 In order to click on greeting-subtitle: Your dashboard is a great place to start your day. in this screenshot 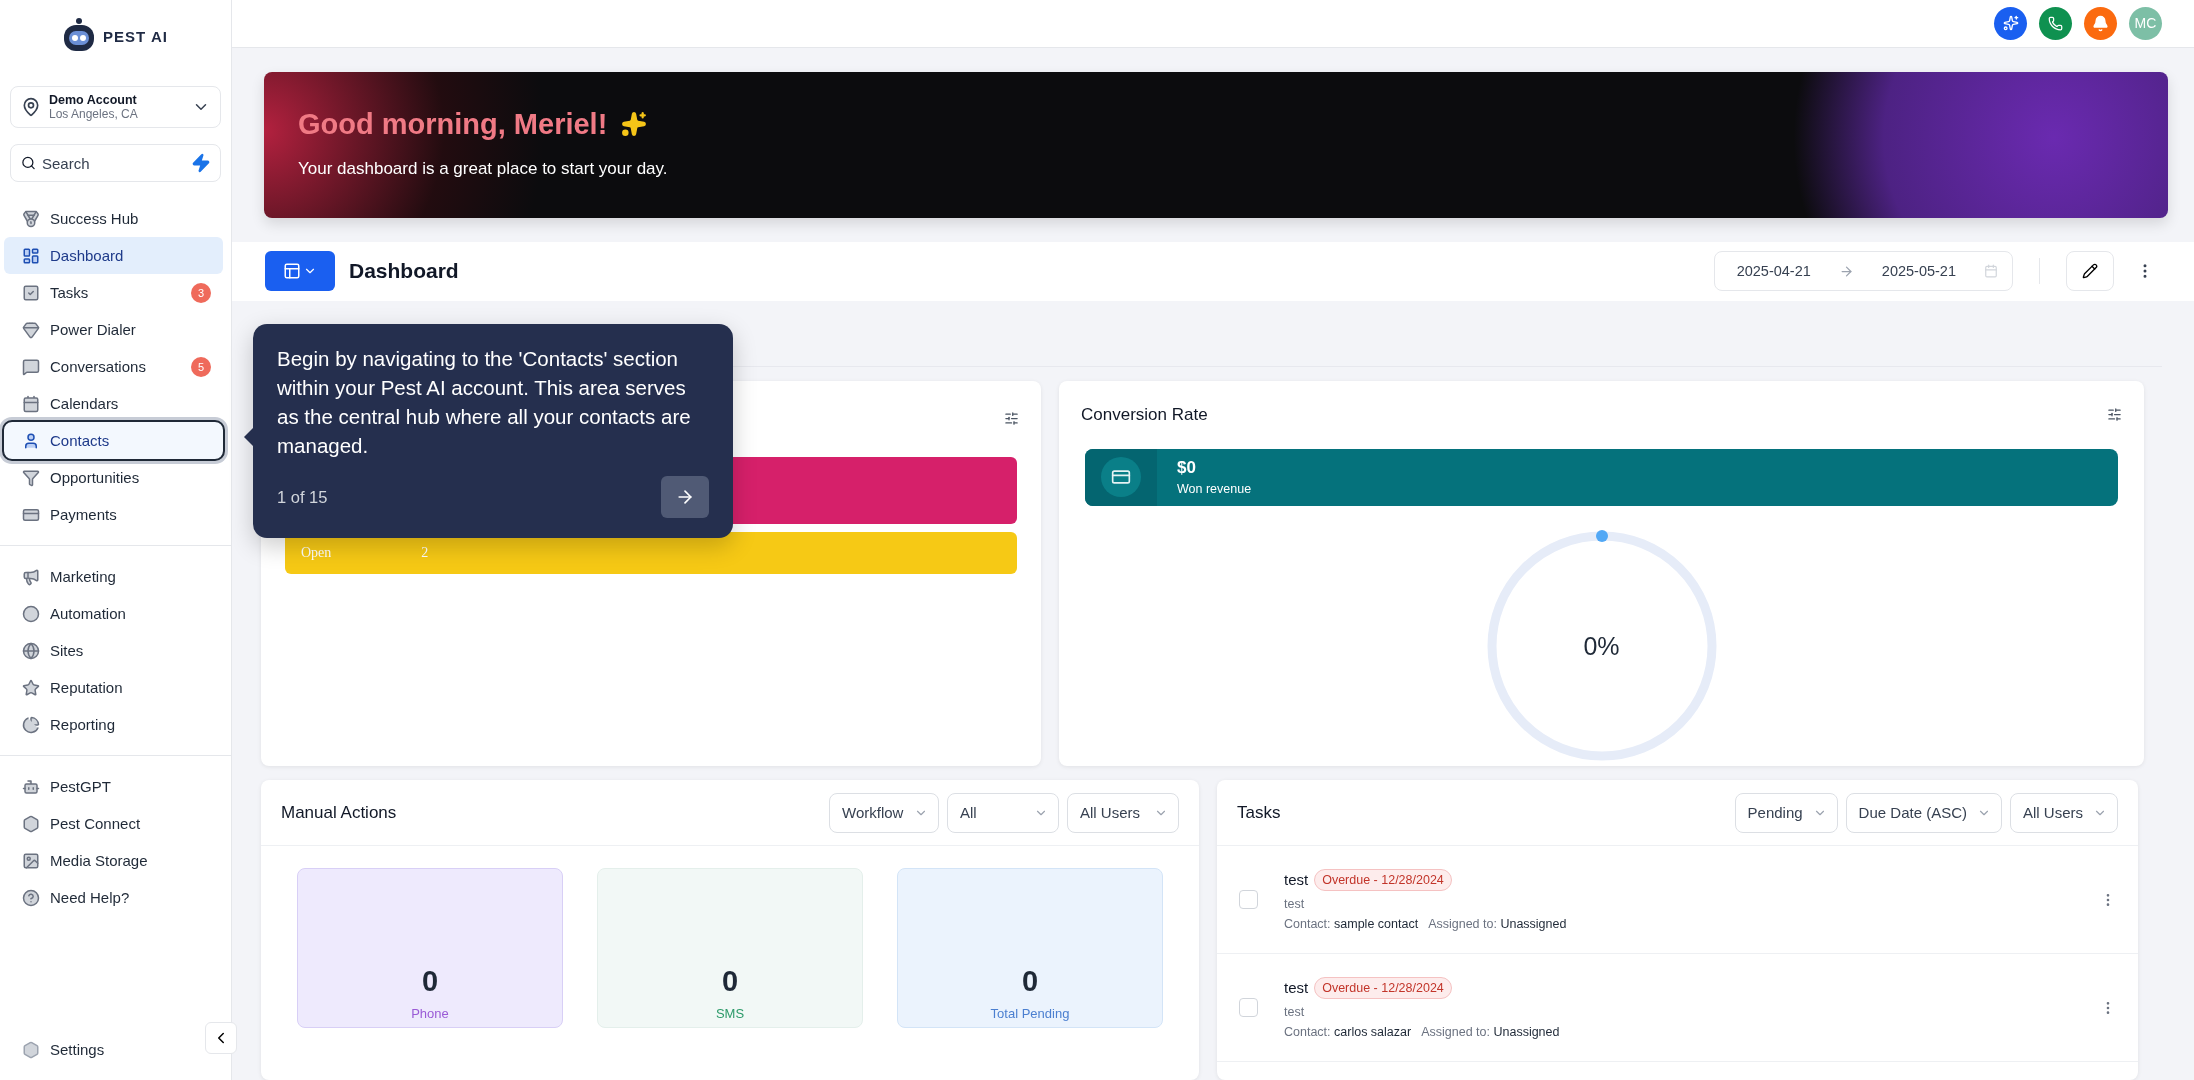, I will do `click(483, 168)`.